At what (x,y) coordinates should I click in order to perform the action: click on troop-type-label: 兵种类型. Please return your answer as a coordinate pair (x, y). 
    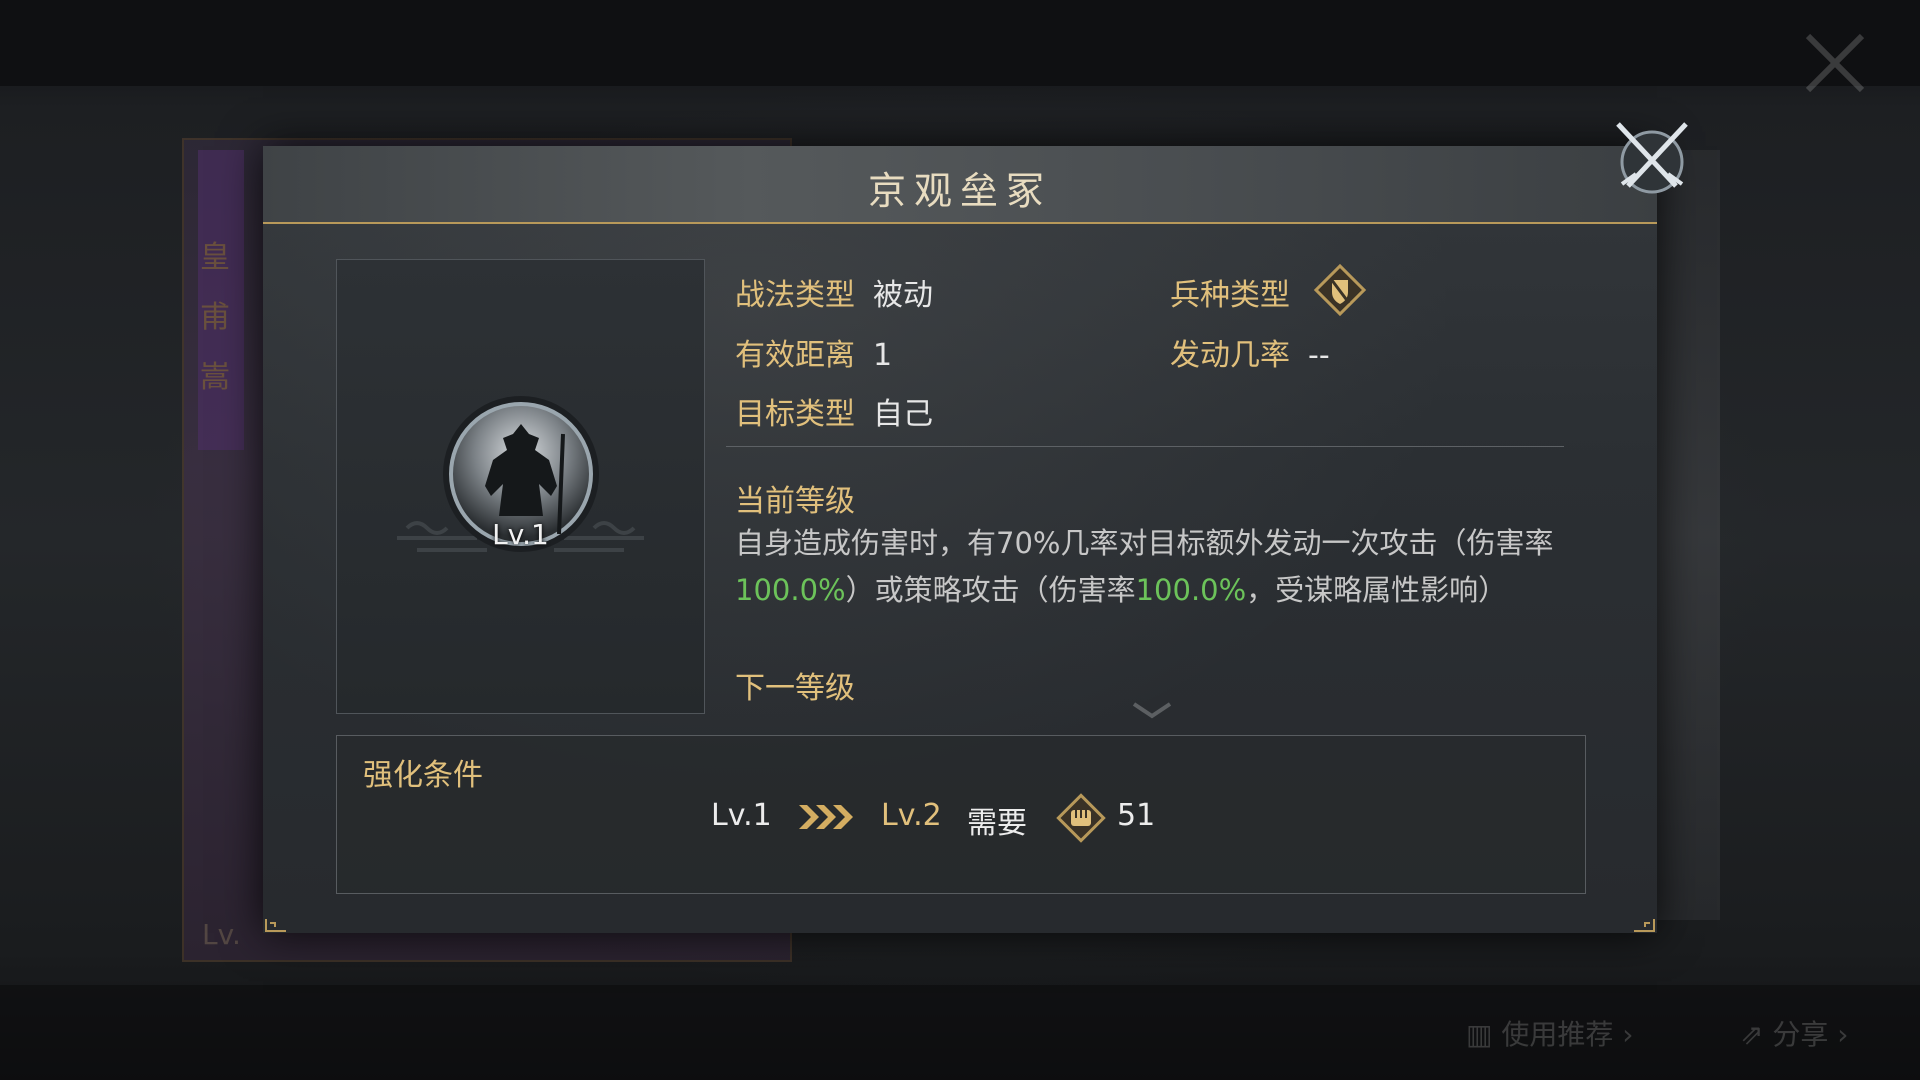
    Looking at the image, I should click on (1230, 295).